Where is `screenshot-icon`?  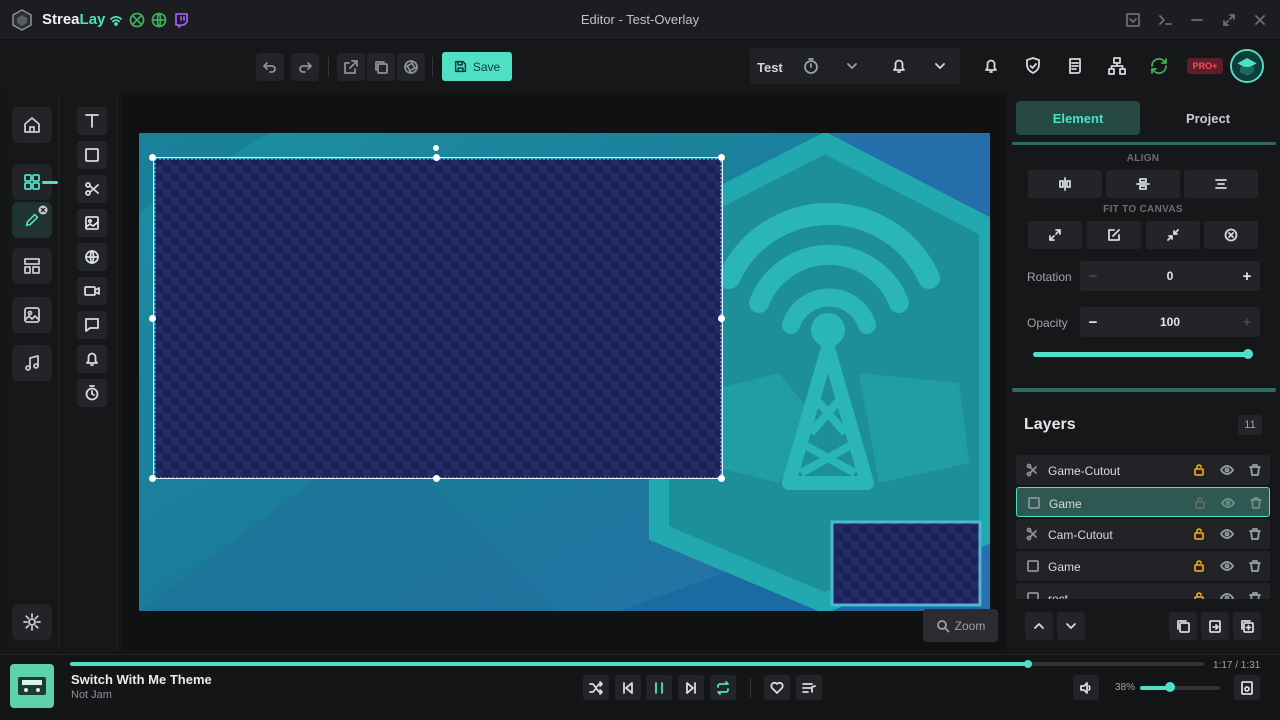 screenshot-icon is located at coordinates (1133, 20).